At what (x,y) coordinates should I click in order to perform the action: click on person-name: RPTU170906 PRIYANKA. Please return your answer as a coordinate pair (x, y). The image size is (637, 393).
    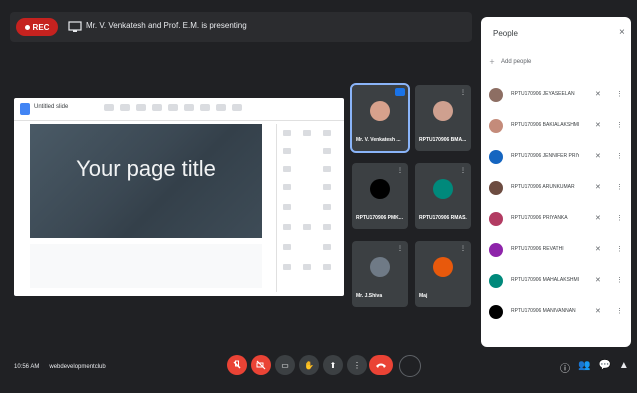
    Looking at the image, I should click on (539, 218).